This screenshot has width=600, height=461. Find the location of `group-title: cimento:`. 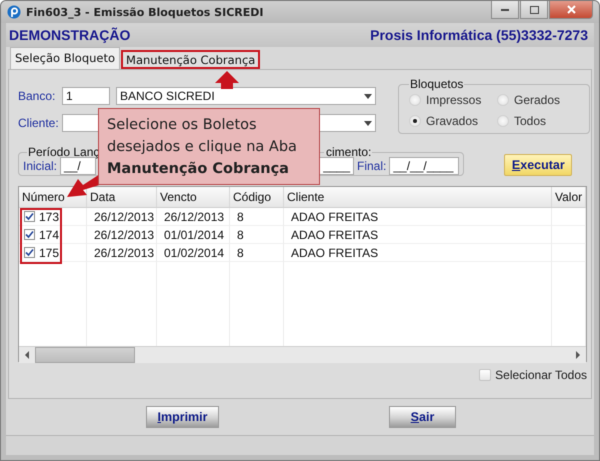

group-title: cimento: is located at coordinates (348, 152).